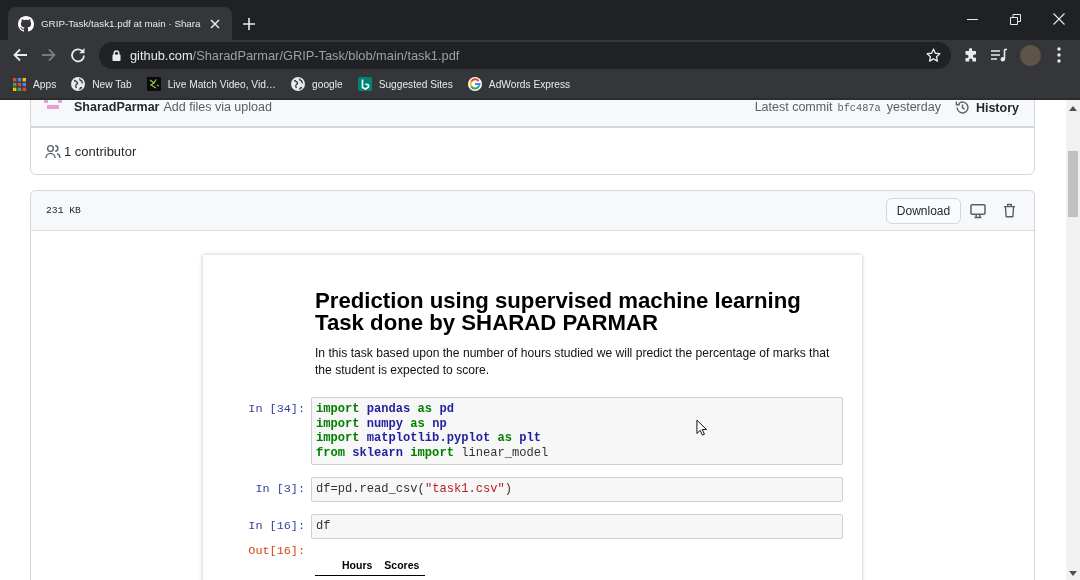 Image resolution: width=1080 pixels, height=580 pixels. I want to click on code-line: df=pd.read_csv("task1.csv"), so click(414, 489).